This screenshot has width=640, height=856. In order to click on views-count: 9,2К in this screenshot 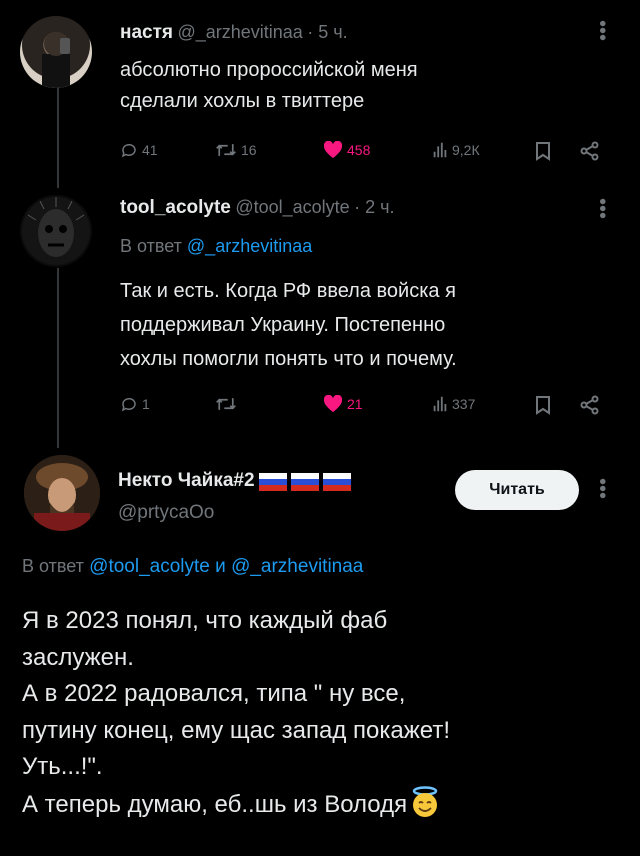, I will do `click(466, 150)`.